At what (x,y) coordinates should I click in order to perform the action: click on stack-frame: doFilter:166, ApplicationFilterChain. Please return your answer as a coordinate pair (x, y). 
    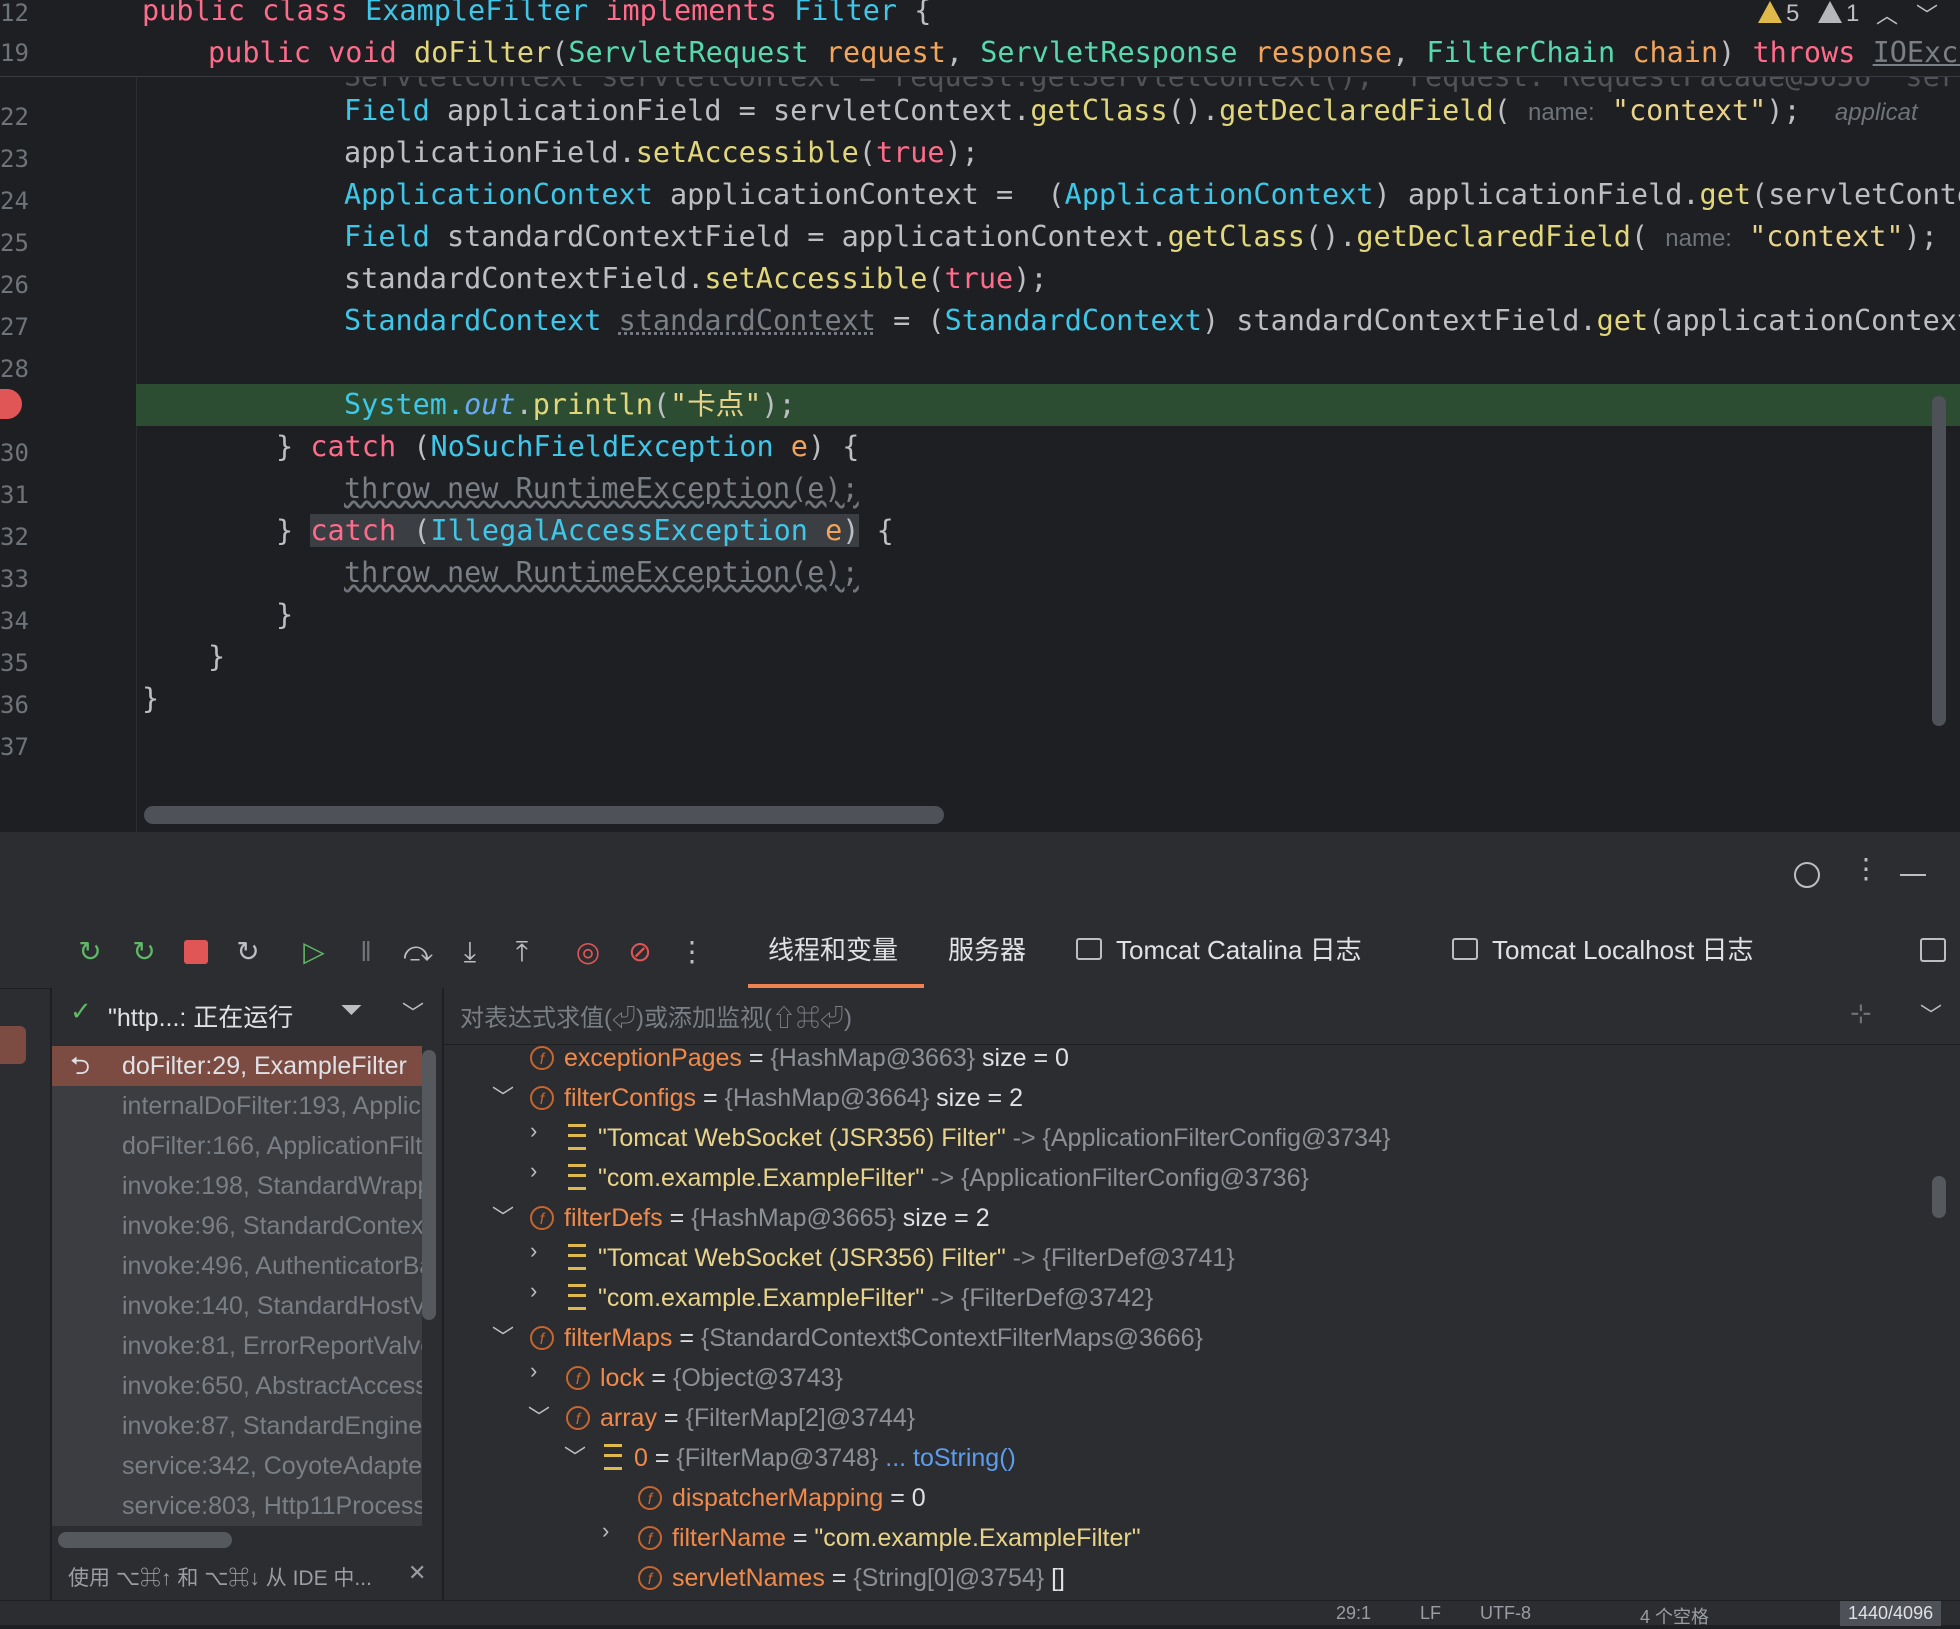
    Looking at the image, I should click on (237, 1146).